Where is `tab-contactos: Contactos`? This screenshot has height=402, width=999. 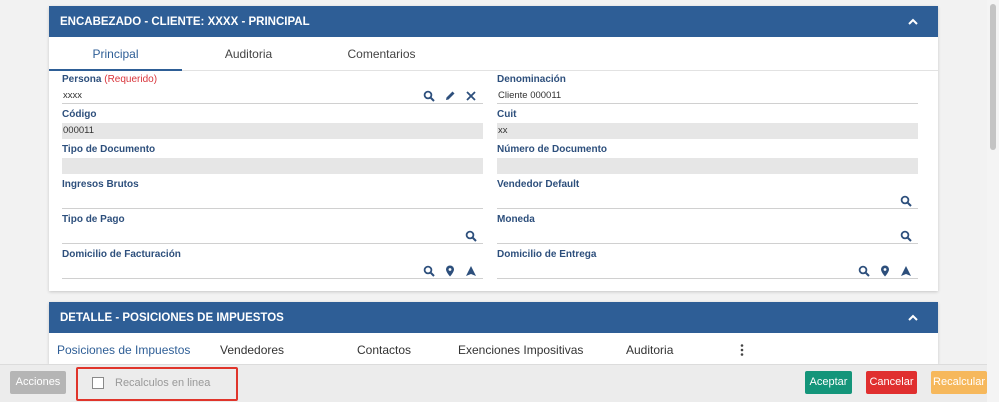 tab-contactos: Contactos is located at coordinates (384, 350).